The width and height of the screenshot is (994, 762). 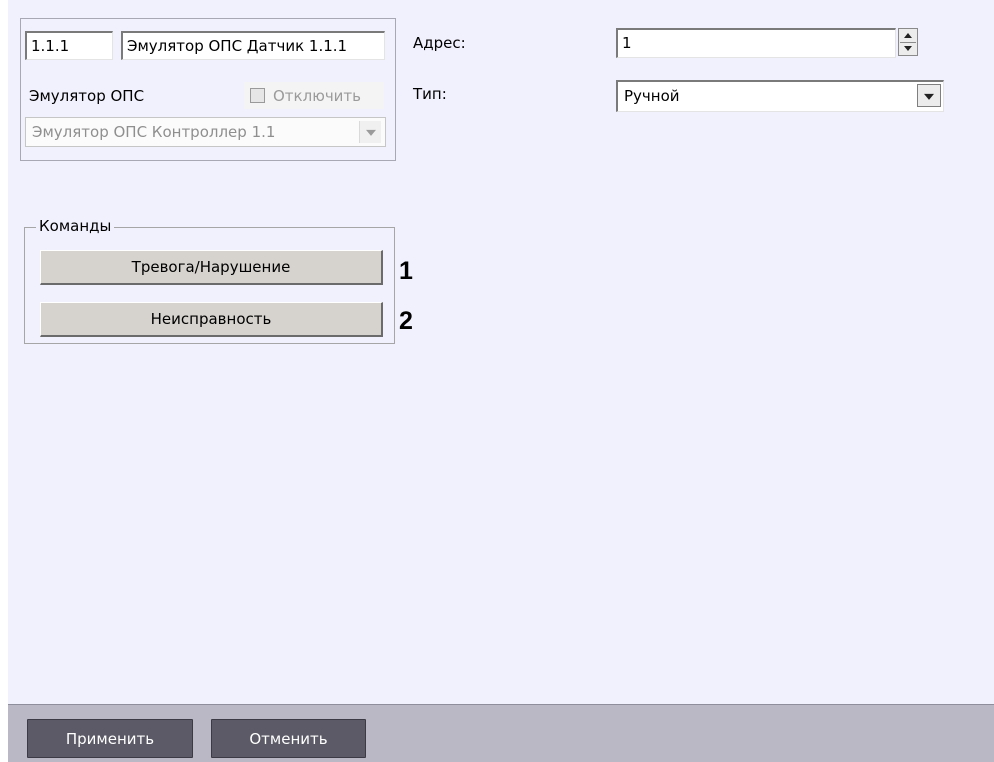 What do you see at coordinates (756, 43) in the screenshot?
I see `address-input: 1` at bounding box center [756, 43].